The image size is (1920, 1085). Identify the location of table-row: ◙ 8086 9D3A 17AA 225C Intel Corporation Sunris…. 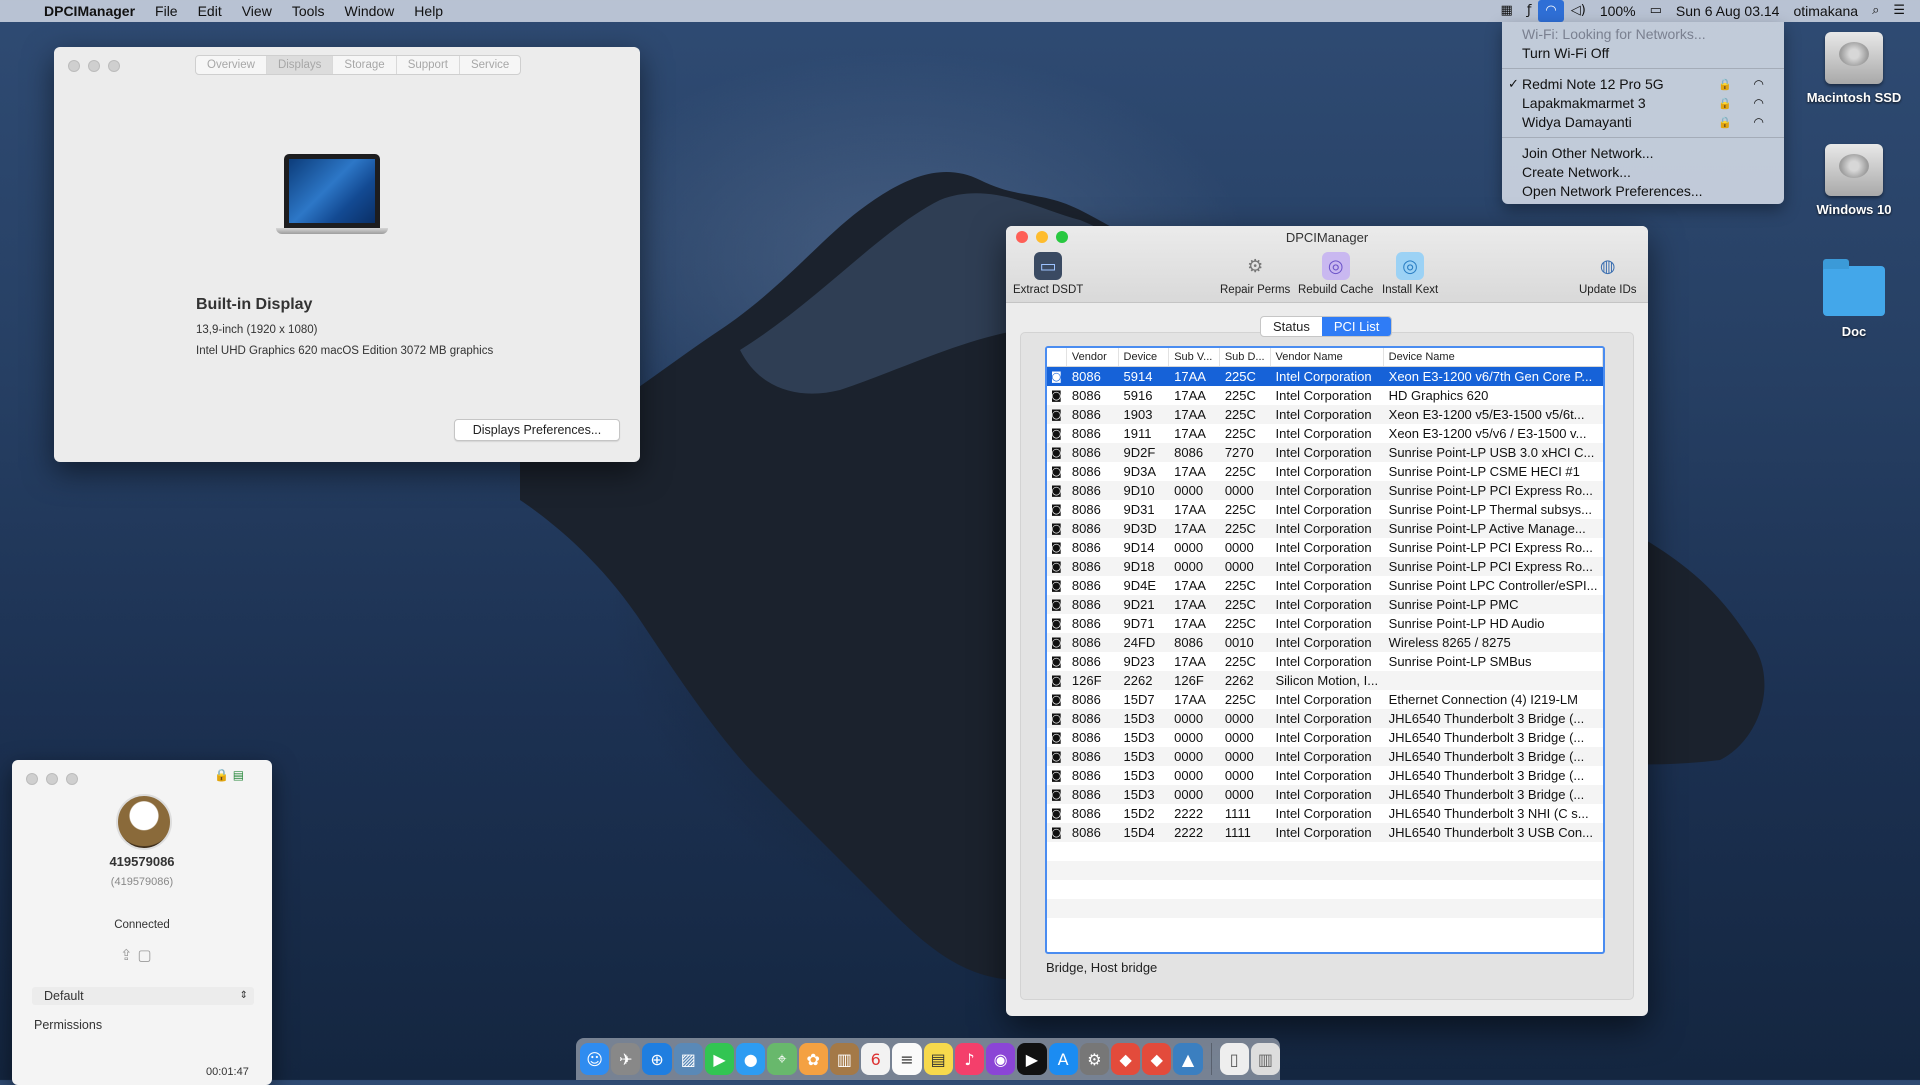
(1325, 471).